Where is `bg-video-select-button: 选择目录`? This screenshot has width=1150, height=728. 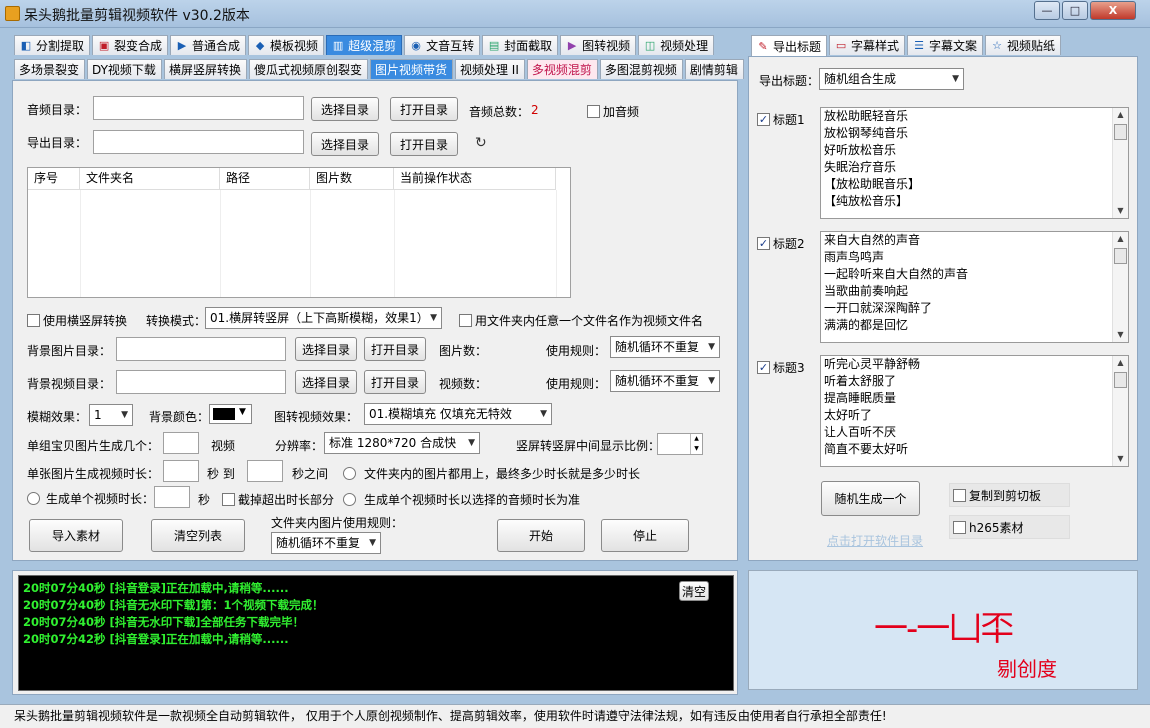
bg-video-select-button: 选择目录 is located at coordinates (326, 382).